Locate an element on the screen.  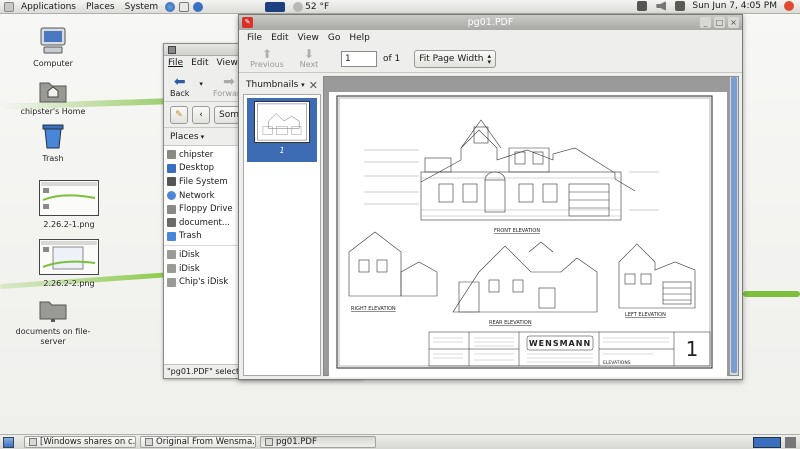
place-label: Network is located at coordinates (197, 195).